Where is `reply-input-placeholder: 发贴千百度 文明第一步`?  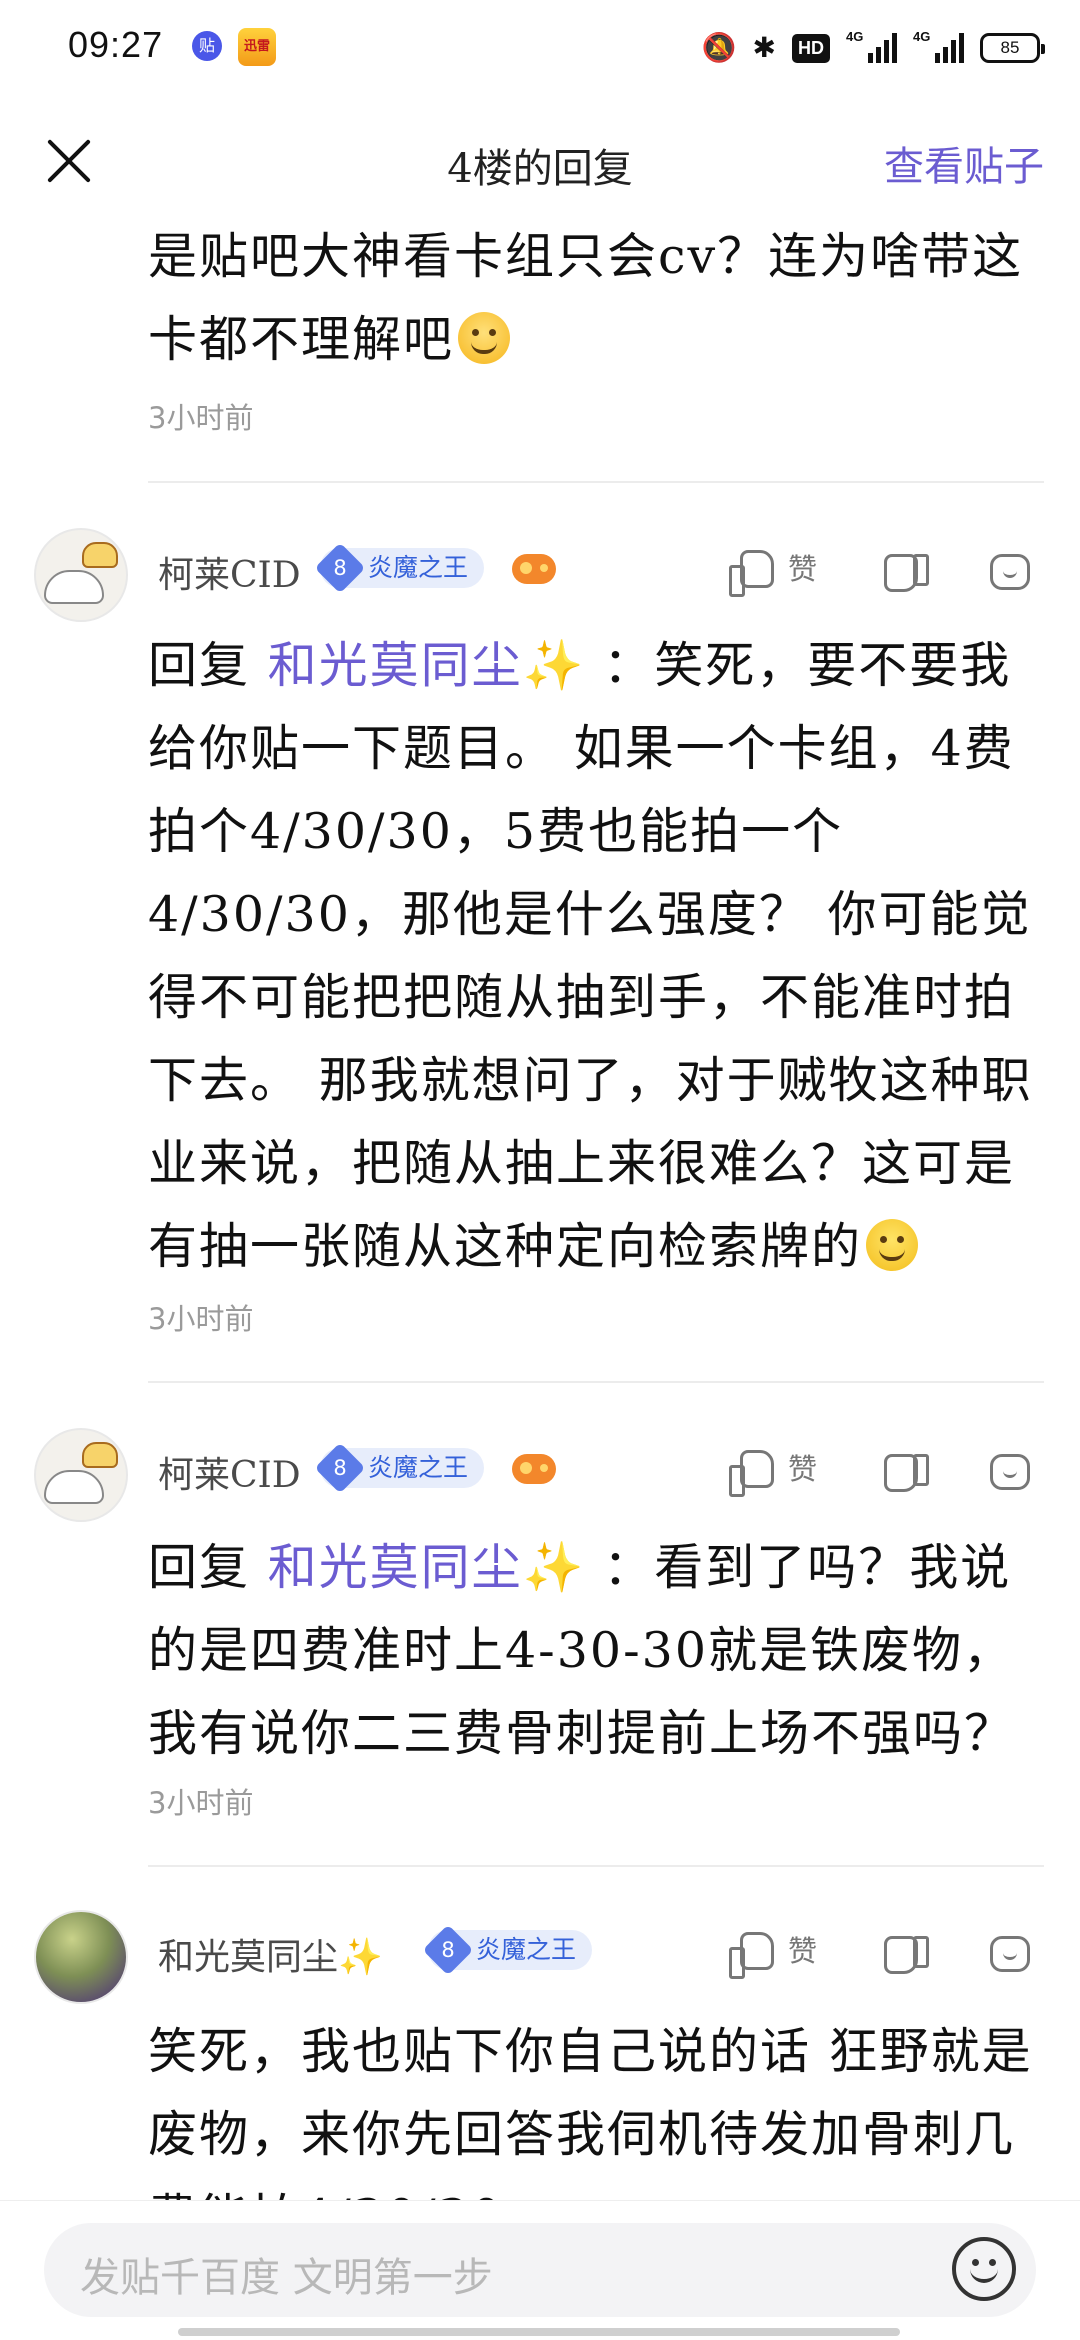 reply-input-placeholder: 发贴千百度 文明第一步 is located at coordinates (286, 2278).